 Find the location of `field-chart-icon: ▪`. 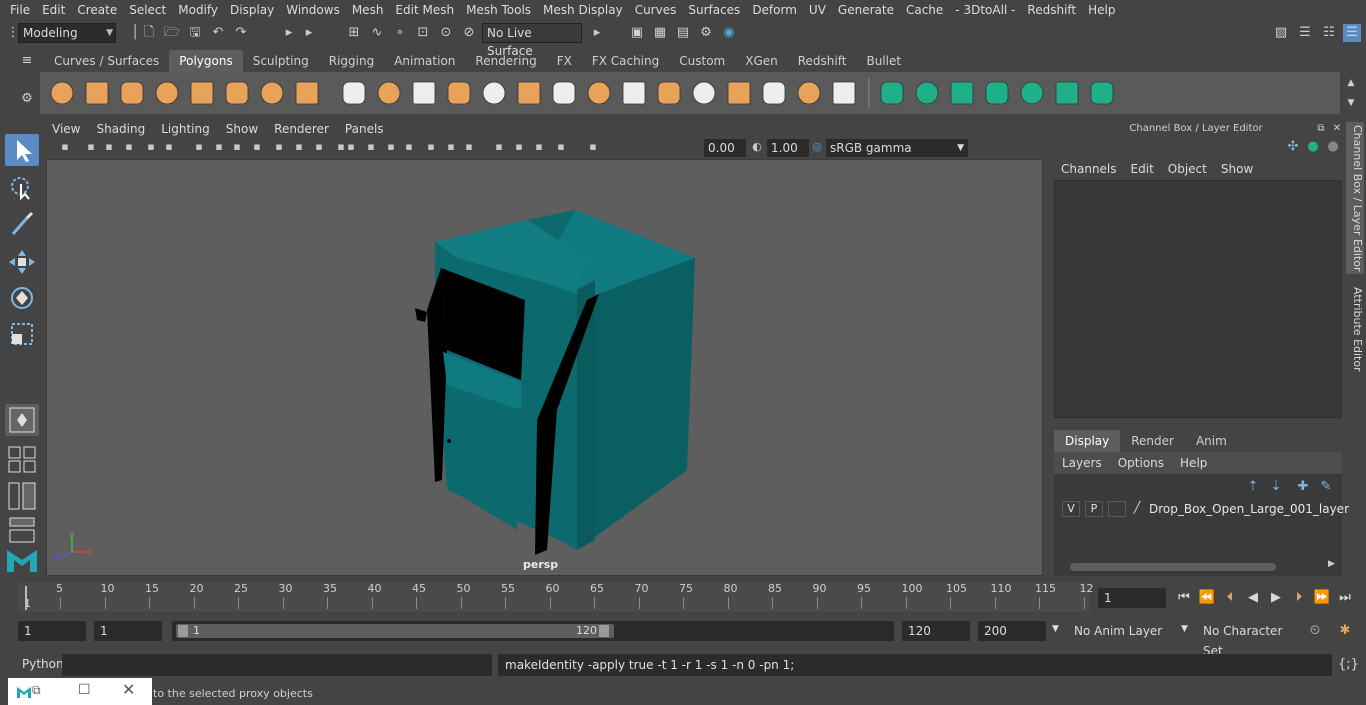

field-chart-icon: ▪ is located at coordinates (237, 147).